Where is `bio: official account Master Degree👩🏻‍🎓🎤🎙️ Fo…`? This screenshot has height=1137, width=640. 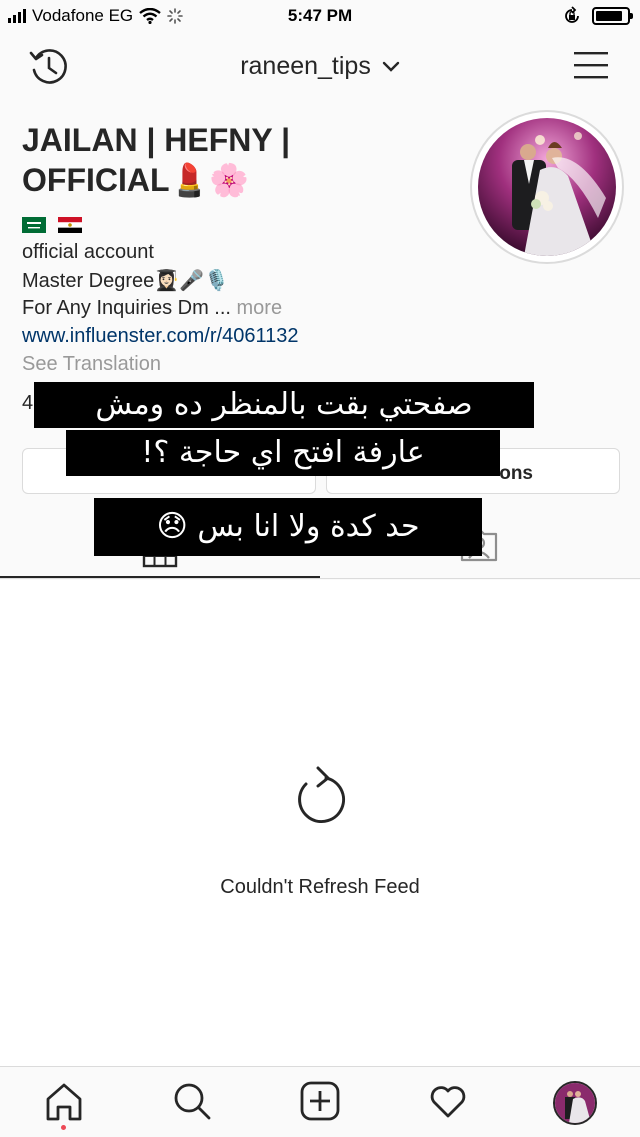
bio: official account Master Degree👩🏻‍🎓🎤🎙️ Fo… is located at coordinates (242, 294).